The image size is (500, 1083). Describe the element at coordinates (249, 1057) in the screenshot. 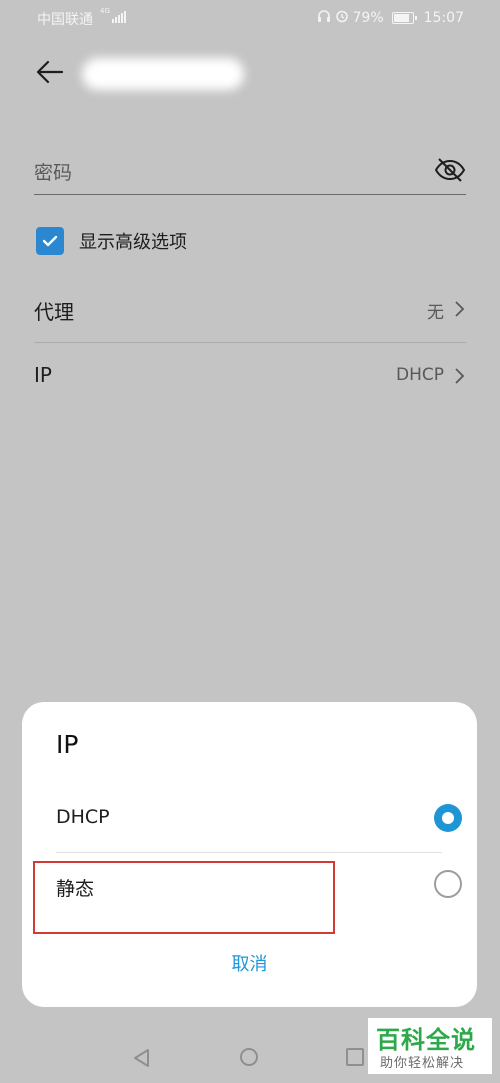

I see `nav-home-icon` at that location.